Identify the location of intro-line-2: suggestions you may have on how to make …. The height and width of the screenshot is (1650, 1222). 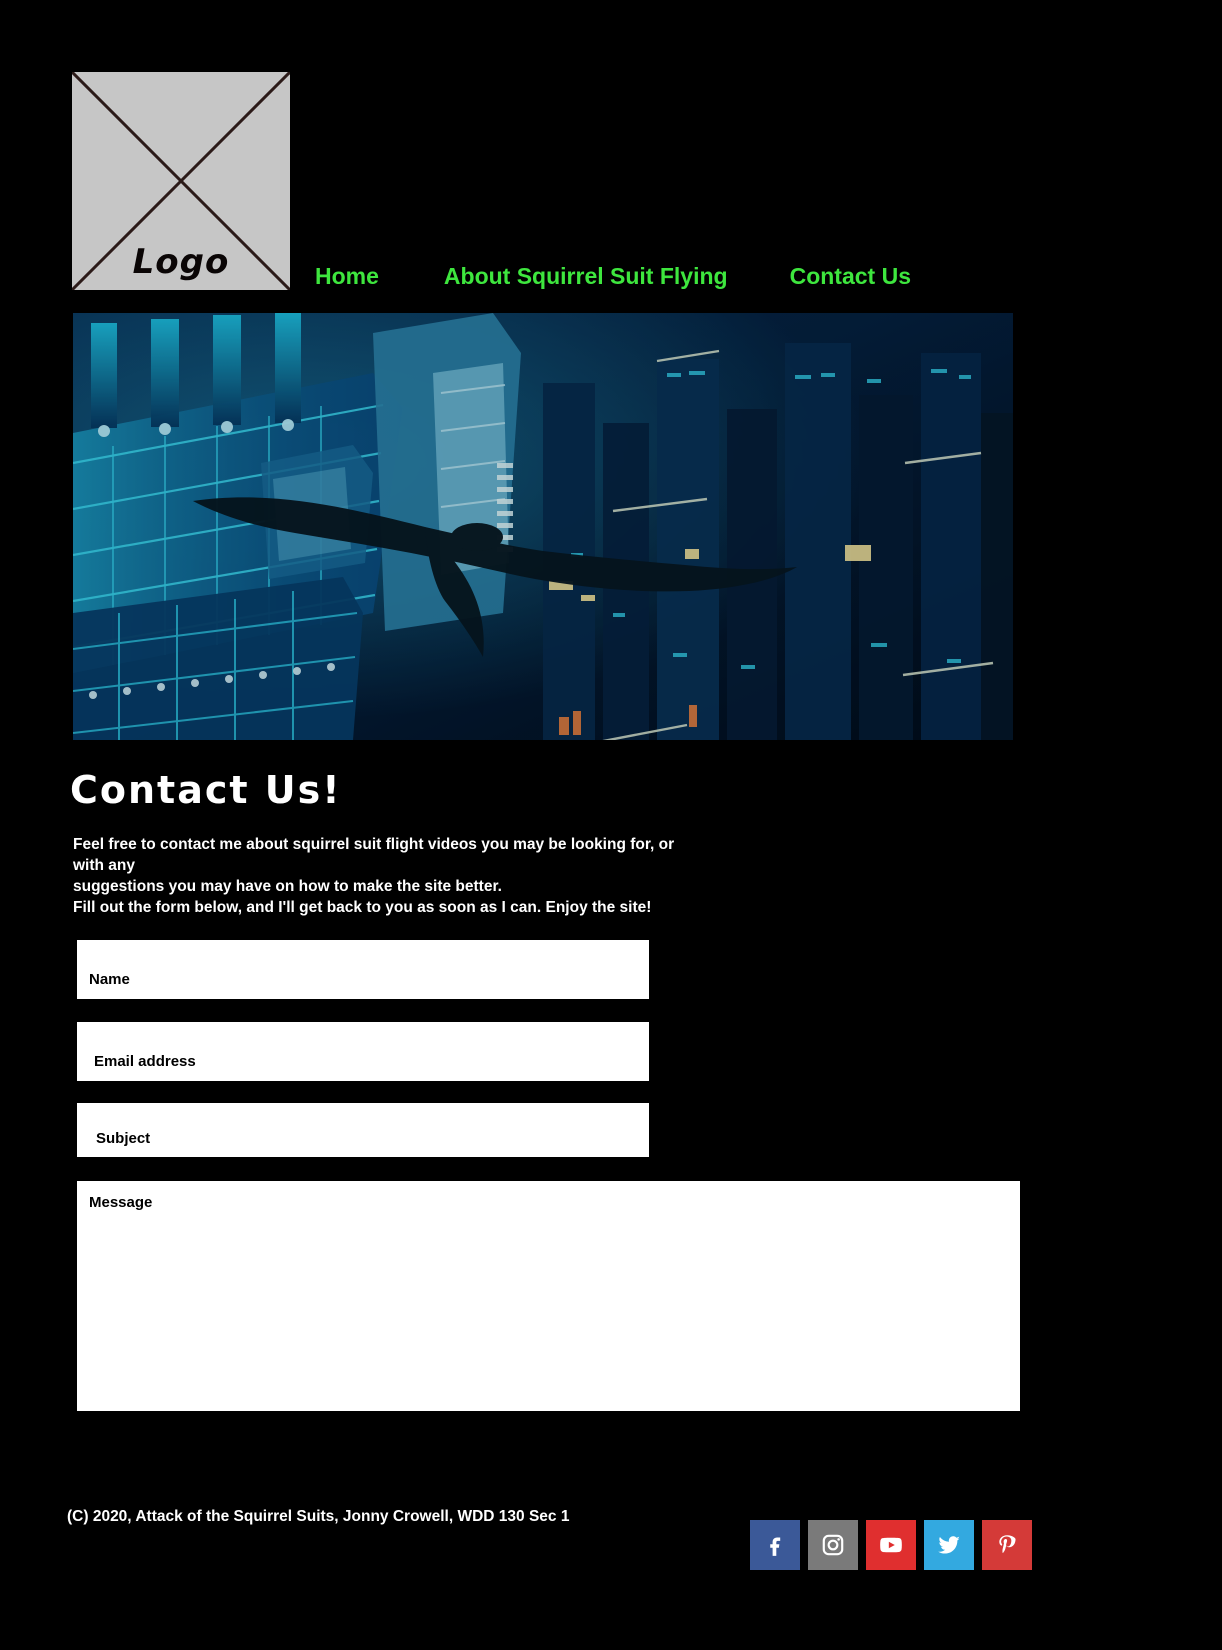
(287, 886).